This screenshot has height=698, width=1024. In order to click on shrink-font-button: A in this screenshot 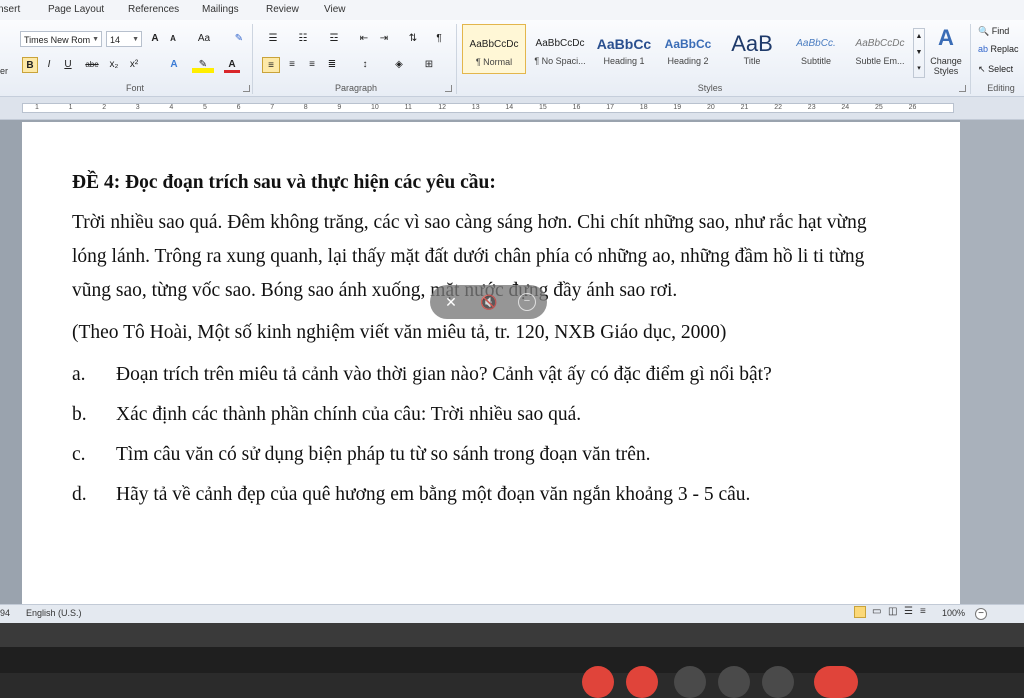, I will do `click(173, 39)`.